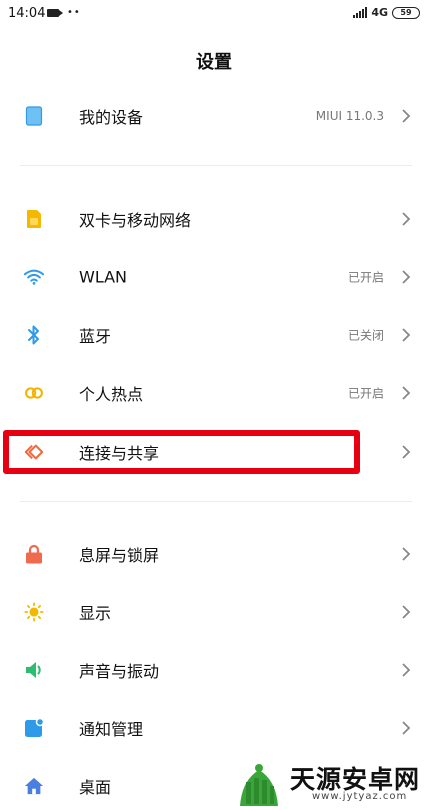 The width and height of the screenshot is (428, 810). I want to click on watermark-url: www.jytyaz.com, so click(360, 796).